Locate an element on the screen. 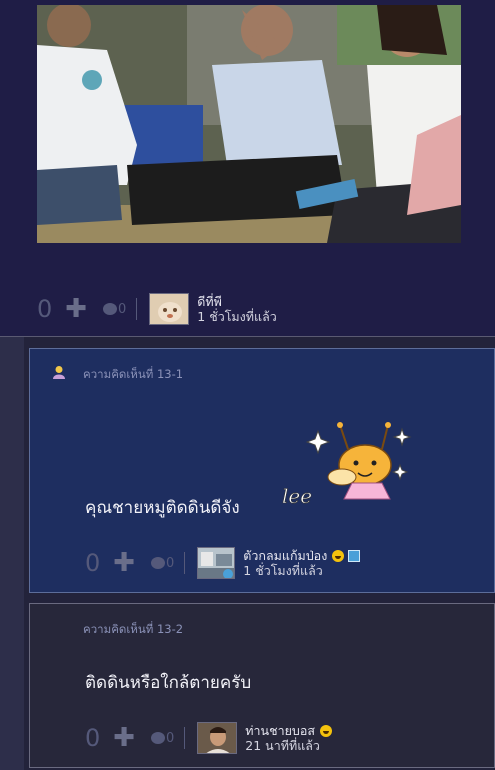 This screenshot has width=495, height=770. author-name: ตัวกลมแก้มป่อง is located at coordinates (285, 555).